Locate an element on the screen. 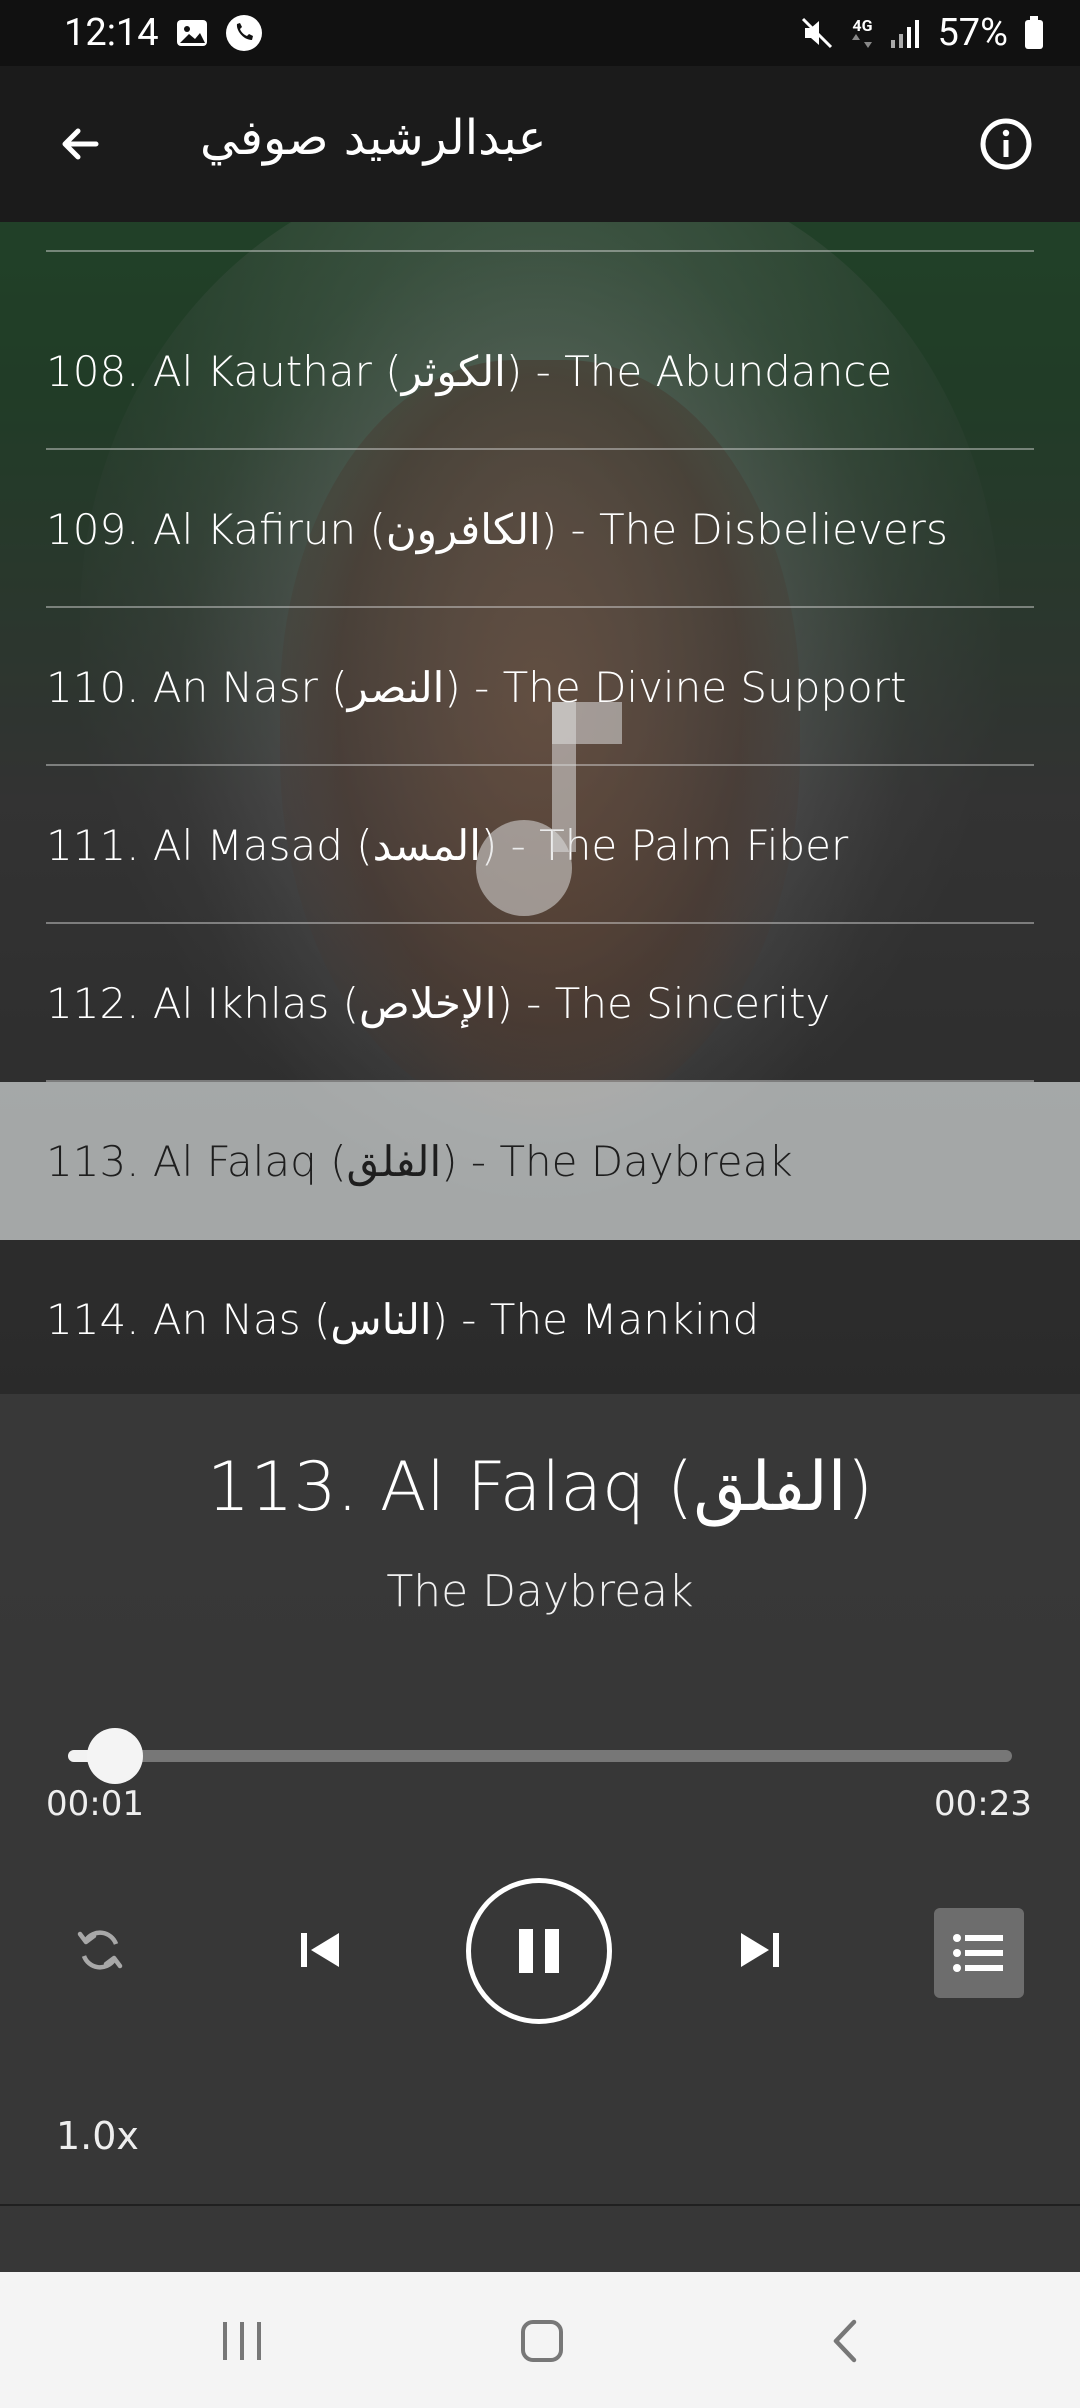  network-4g-icon: 4G is located at coordinates (862, 33).